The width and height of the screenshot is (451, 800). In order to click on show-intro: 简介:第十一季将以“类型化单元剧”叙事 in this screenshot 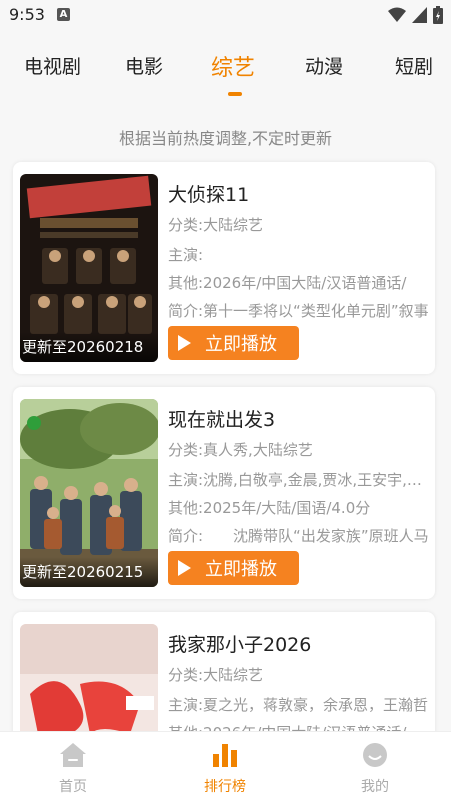, I will do `click(298, 311)`.